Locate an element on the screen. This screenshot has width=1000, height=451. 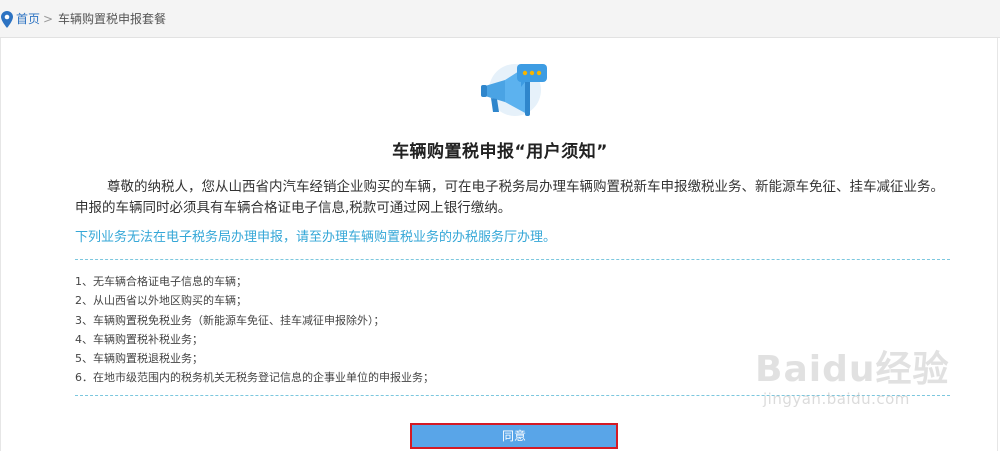
breadcrumb-current: 车辆购置税申报套餐 is located at coordinates (112, 19).